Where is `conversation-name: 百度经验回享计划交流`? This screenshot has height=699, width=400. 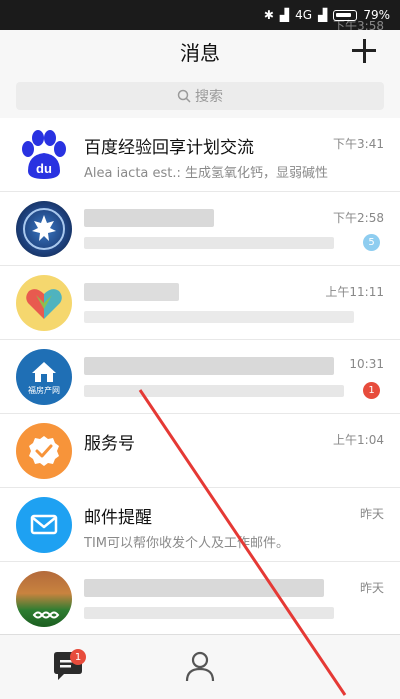 conversation-name: 百度经验回享计划交流 is located at coordinates (169, 148).